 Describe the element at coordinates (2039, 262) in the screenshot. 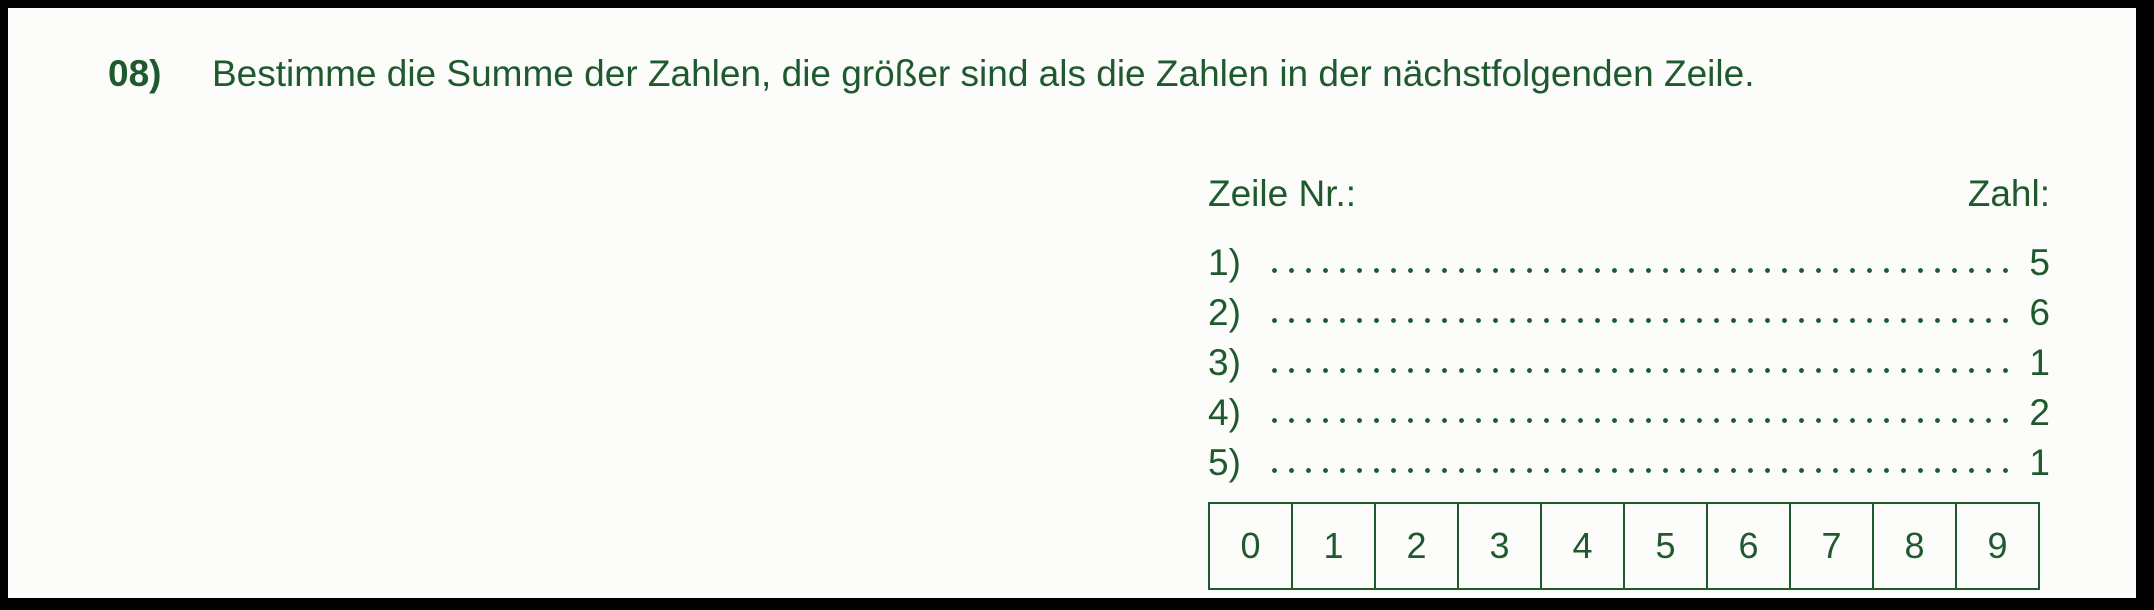

I see `row-value: 5` at that location.